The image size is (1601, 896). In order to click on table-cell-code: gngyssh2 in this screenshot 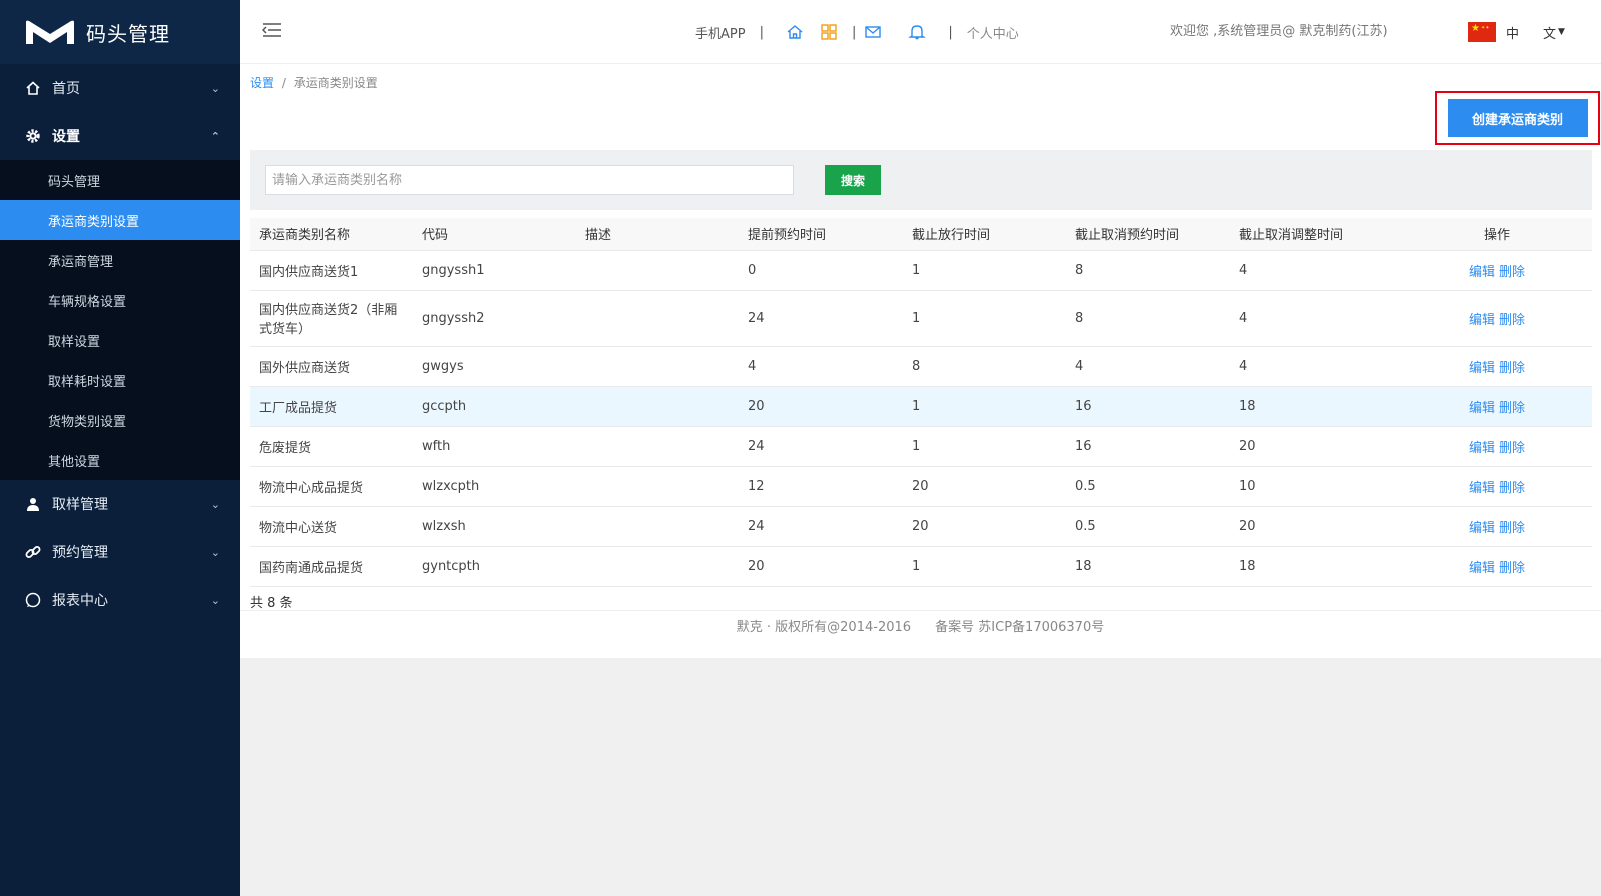, I will do `click(494, 318)`.